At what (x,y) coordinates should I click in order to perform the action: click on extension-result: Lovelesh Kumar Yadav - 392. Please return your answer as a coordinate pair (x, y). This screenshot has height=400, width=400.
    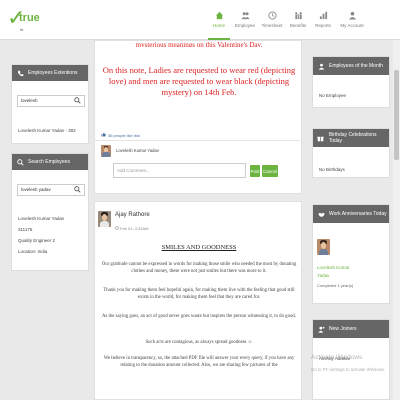
    Looking at the image, I should click on (47, 130).